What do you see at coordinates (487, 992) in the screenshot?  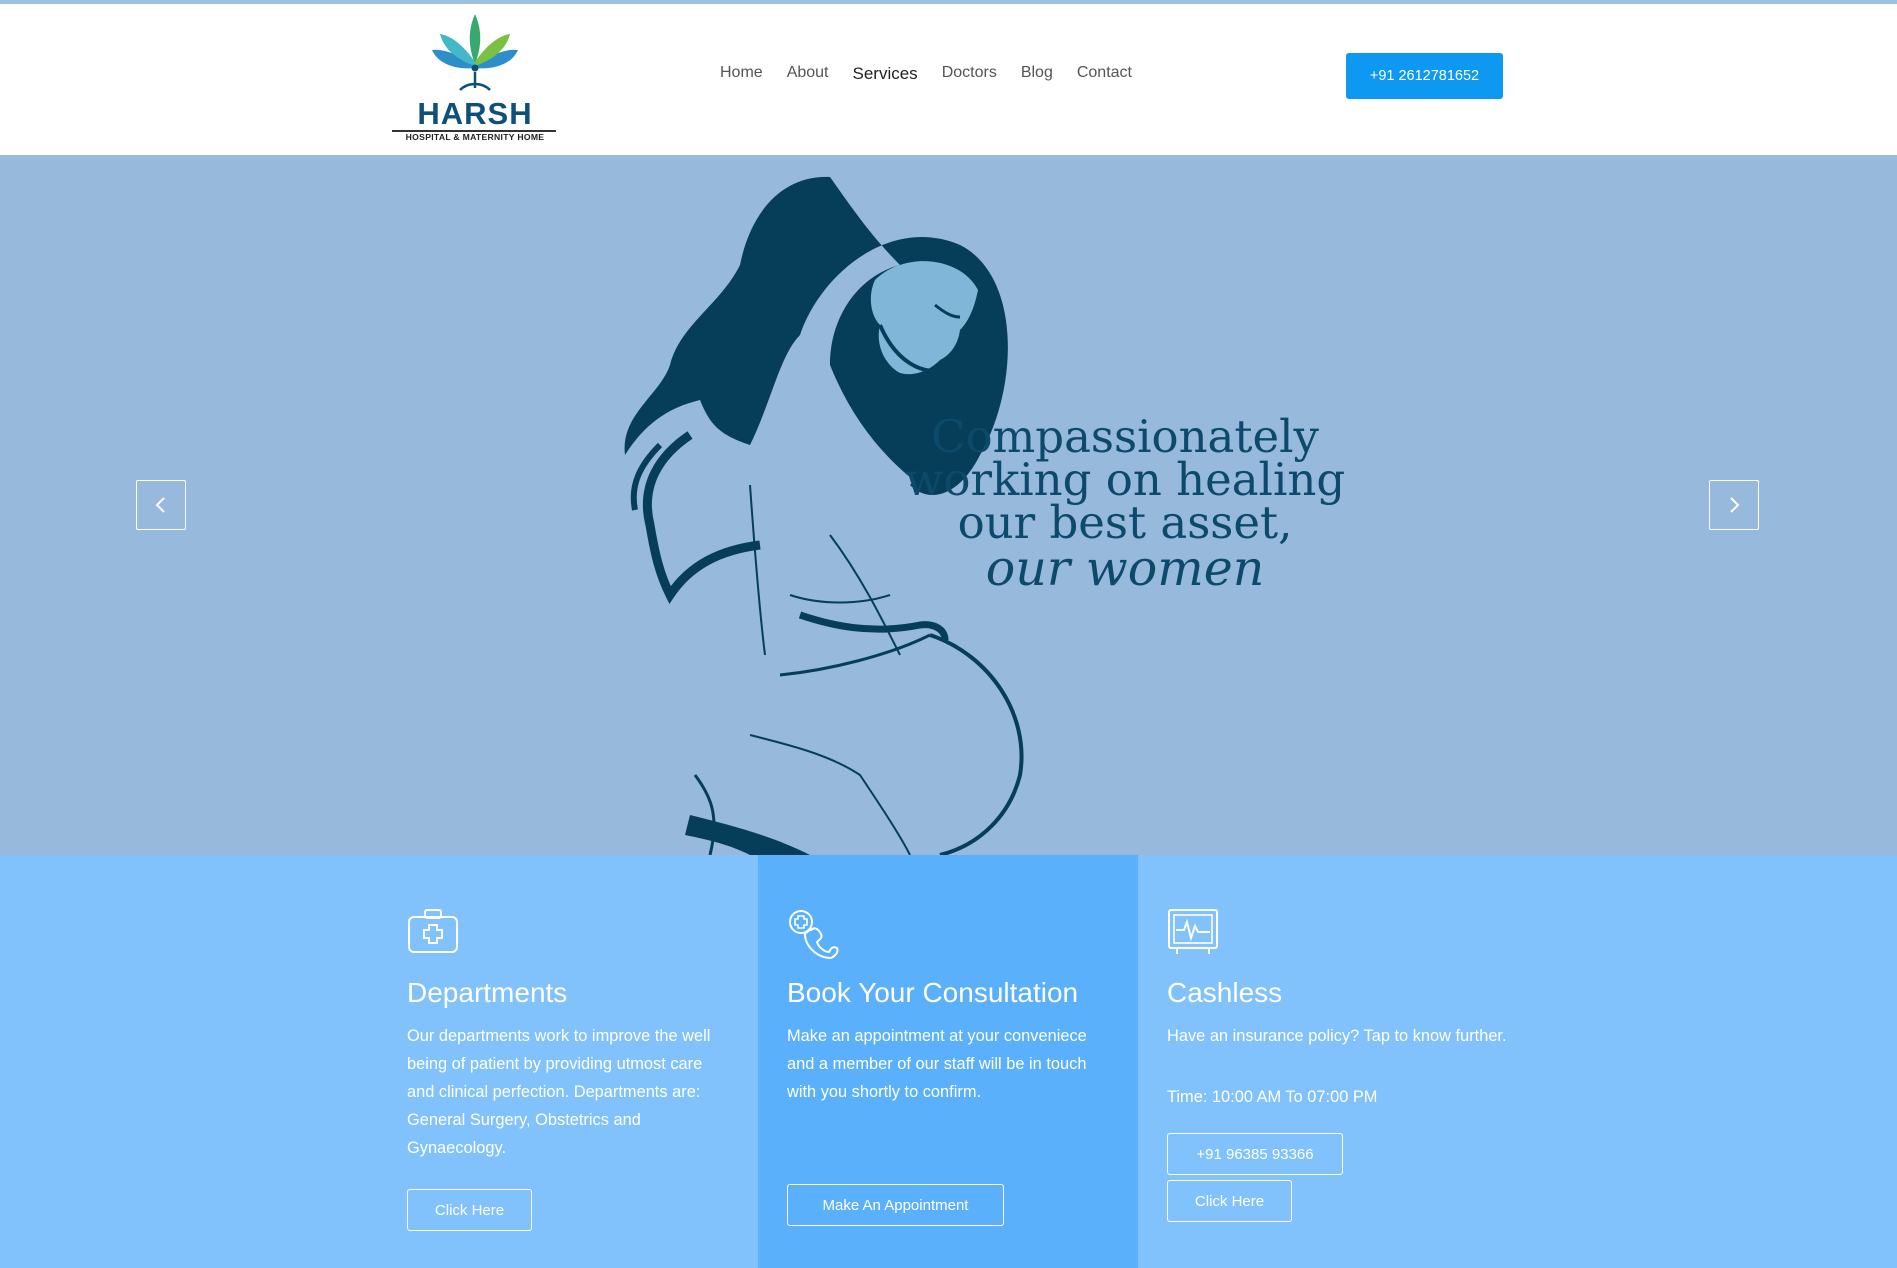 I see `feature-title: Departments` at bounding box center [487, 992].